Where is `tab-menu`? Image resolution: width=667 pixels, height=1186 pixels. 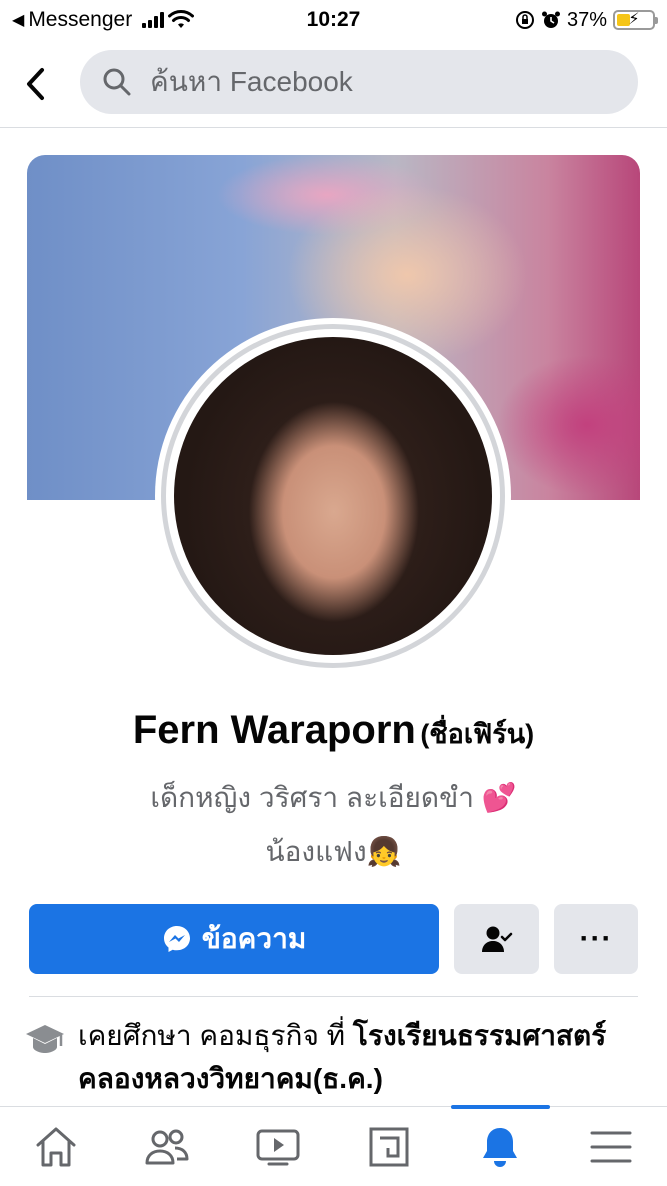 tab-menu is located at coordinates (611, 1146).